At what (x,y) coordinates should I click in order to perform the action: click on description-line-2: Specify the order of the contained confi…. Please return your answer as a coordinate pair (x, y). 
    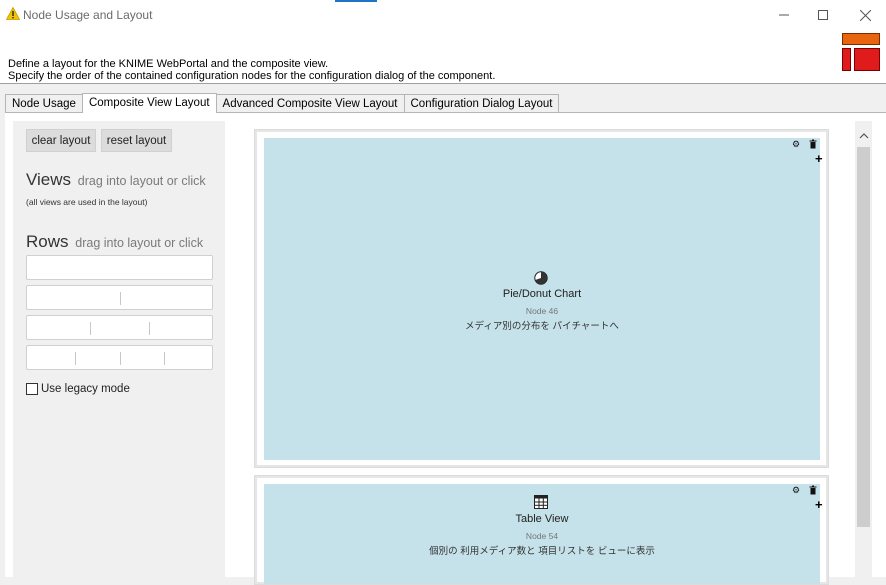
    Looking at the image, I should click on (252, 76).